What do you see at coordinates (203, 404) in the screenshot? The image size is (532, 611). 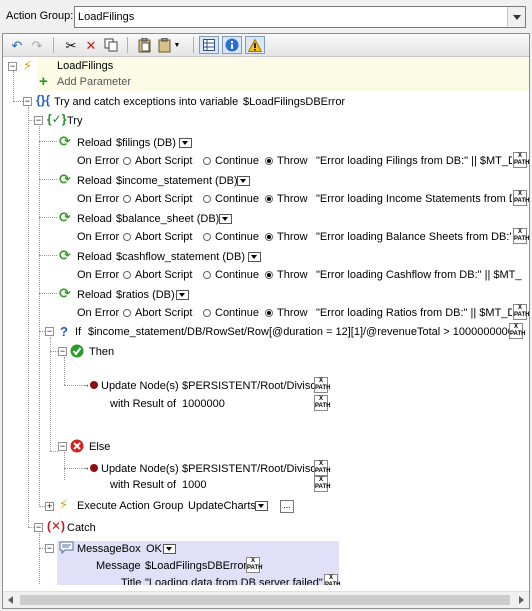 I see `result-value: 1000000` at bounding box center [203, 404].